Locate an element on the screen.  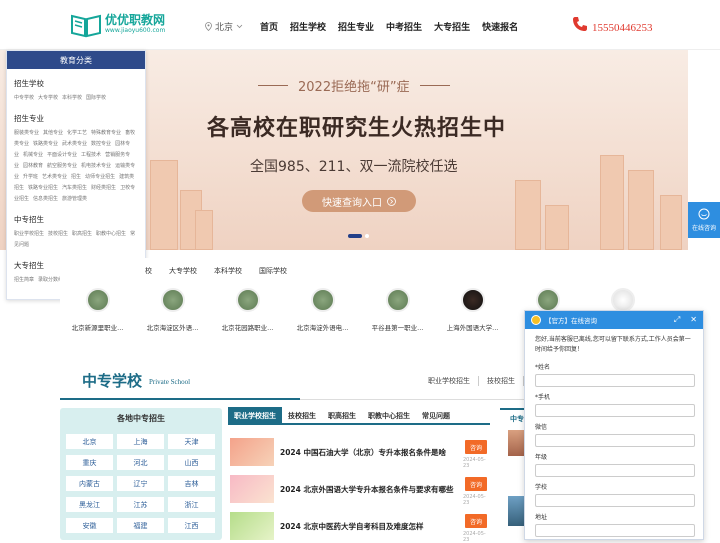
news-item: 2024 北京中医药大学自考科目及难度怎样 咨询 2024-05-23 is located at coordinates (359, 527).